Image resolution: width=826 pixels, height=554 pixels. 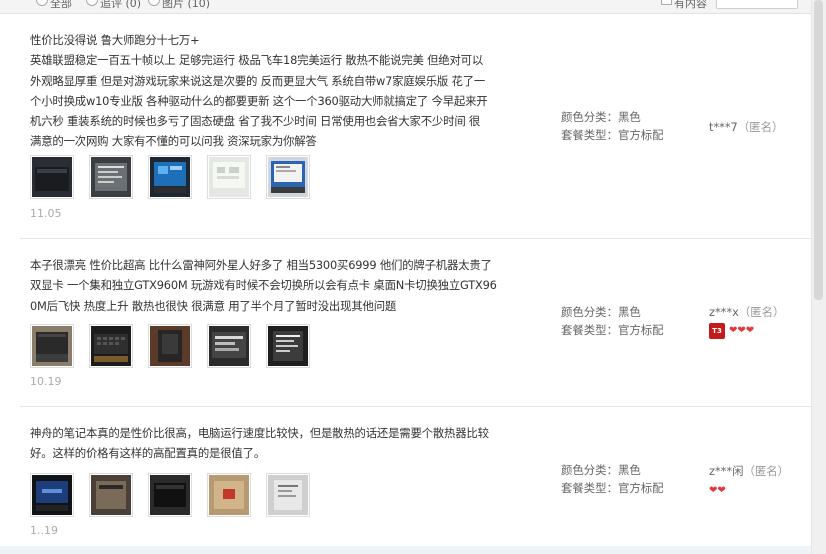 What do you see at coordinates (173, 141) in the screenshot?
I see `review-line: 满意的一次网购 大家有不懂的可以问我 资深玩家为你解答` at bounding box center [173, 141].